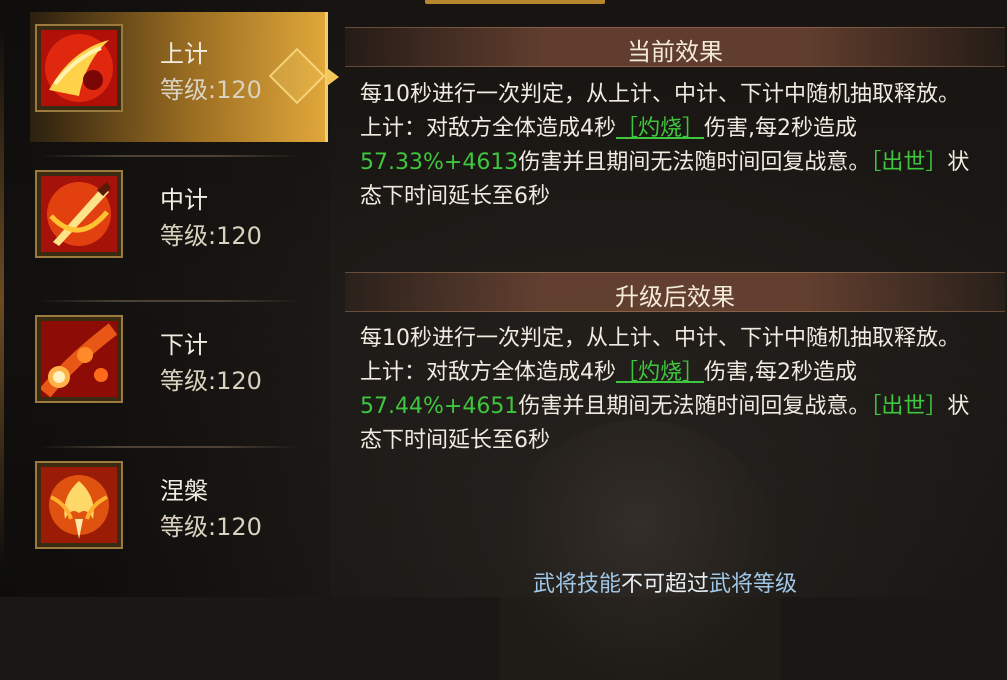  Describe the element at coordinates (439, 406) in the screenshot. I see `damage-value: 57.44%+4651` at that location.